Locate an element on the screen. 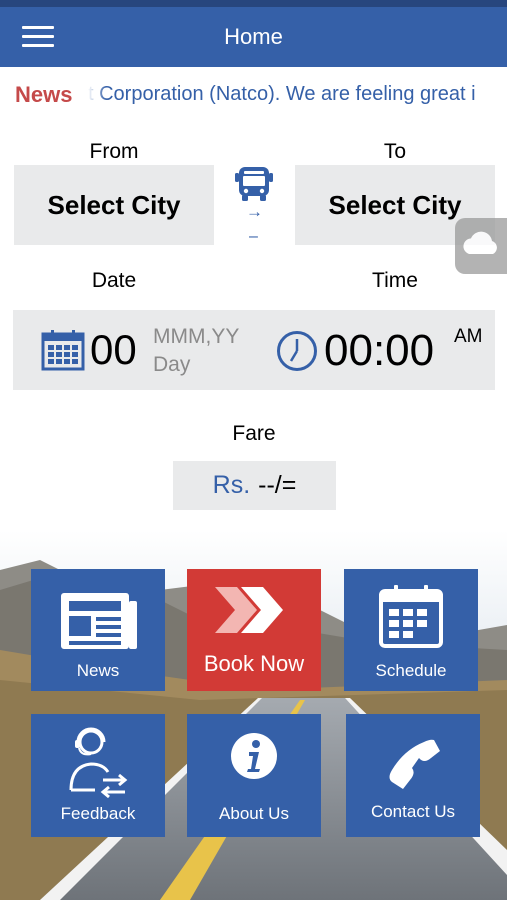  status-strip is located at coordinates (253, 3).